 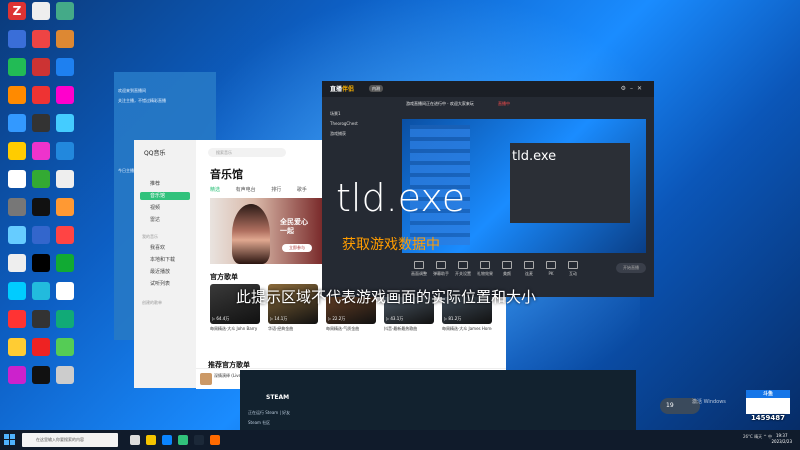 I want to click on fps-value: 19, so click(x=670, y=405).